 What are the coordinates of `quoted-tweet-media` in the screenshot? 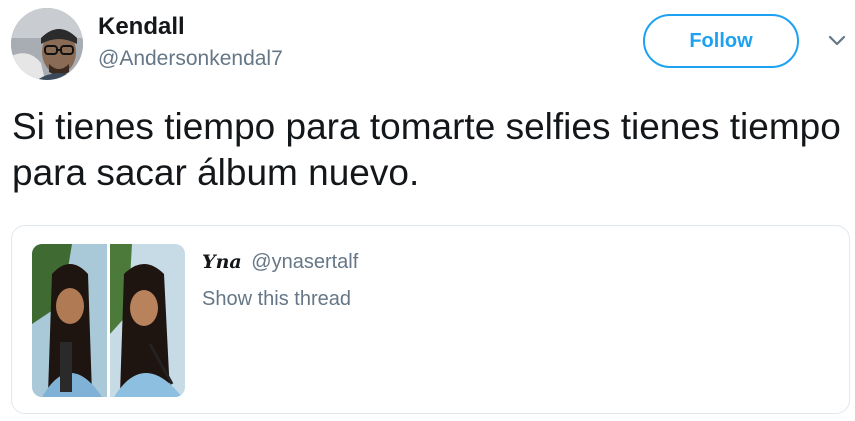 It's located at (108, 320).